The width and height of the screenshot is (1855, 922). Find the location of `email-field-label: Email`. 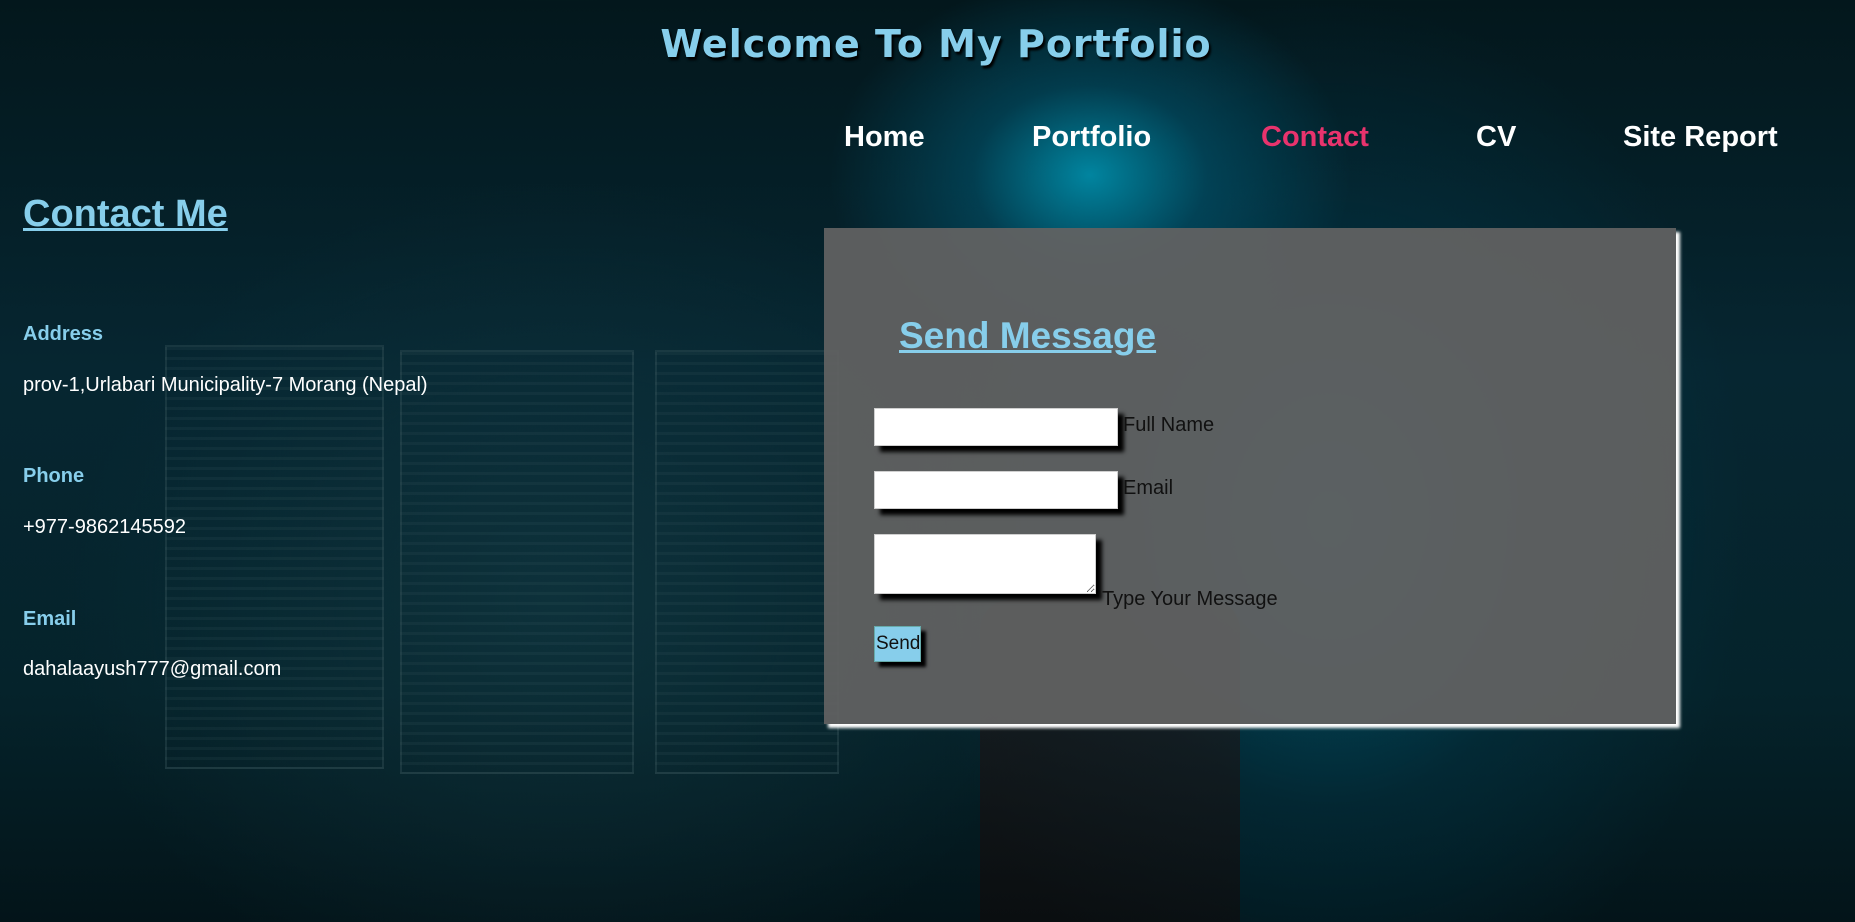

email-field-label: Email is located at coordinates (1148, 488).